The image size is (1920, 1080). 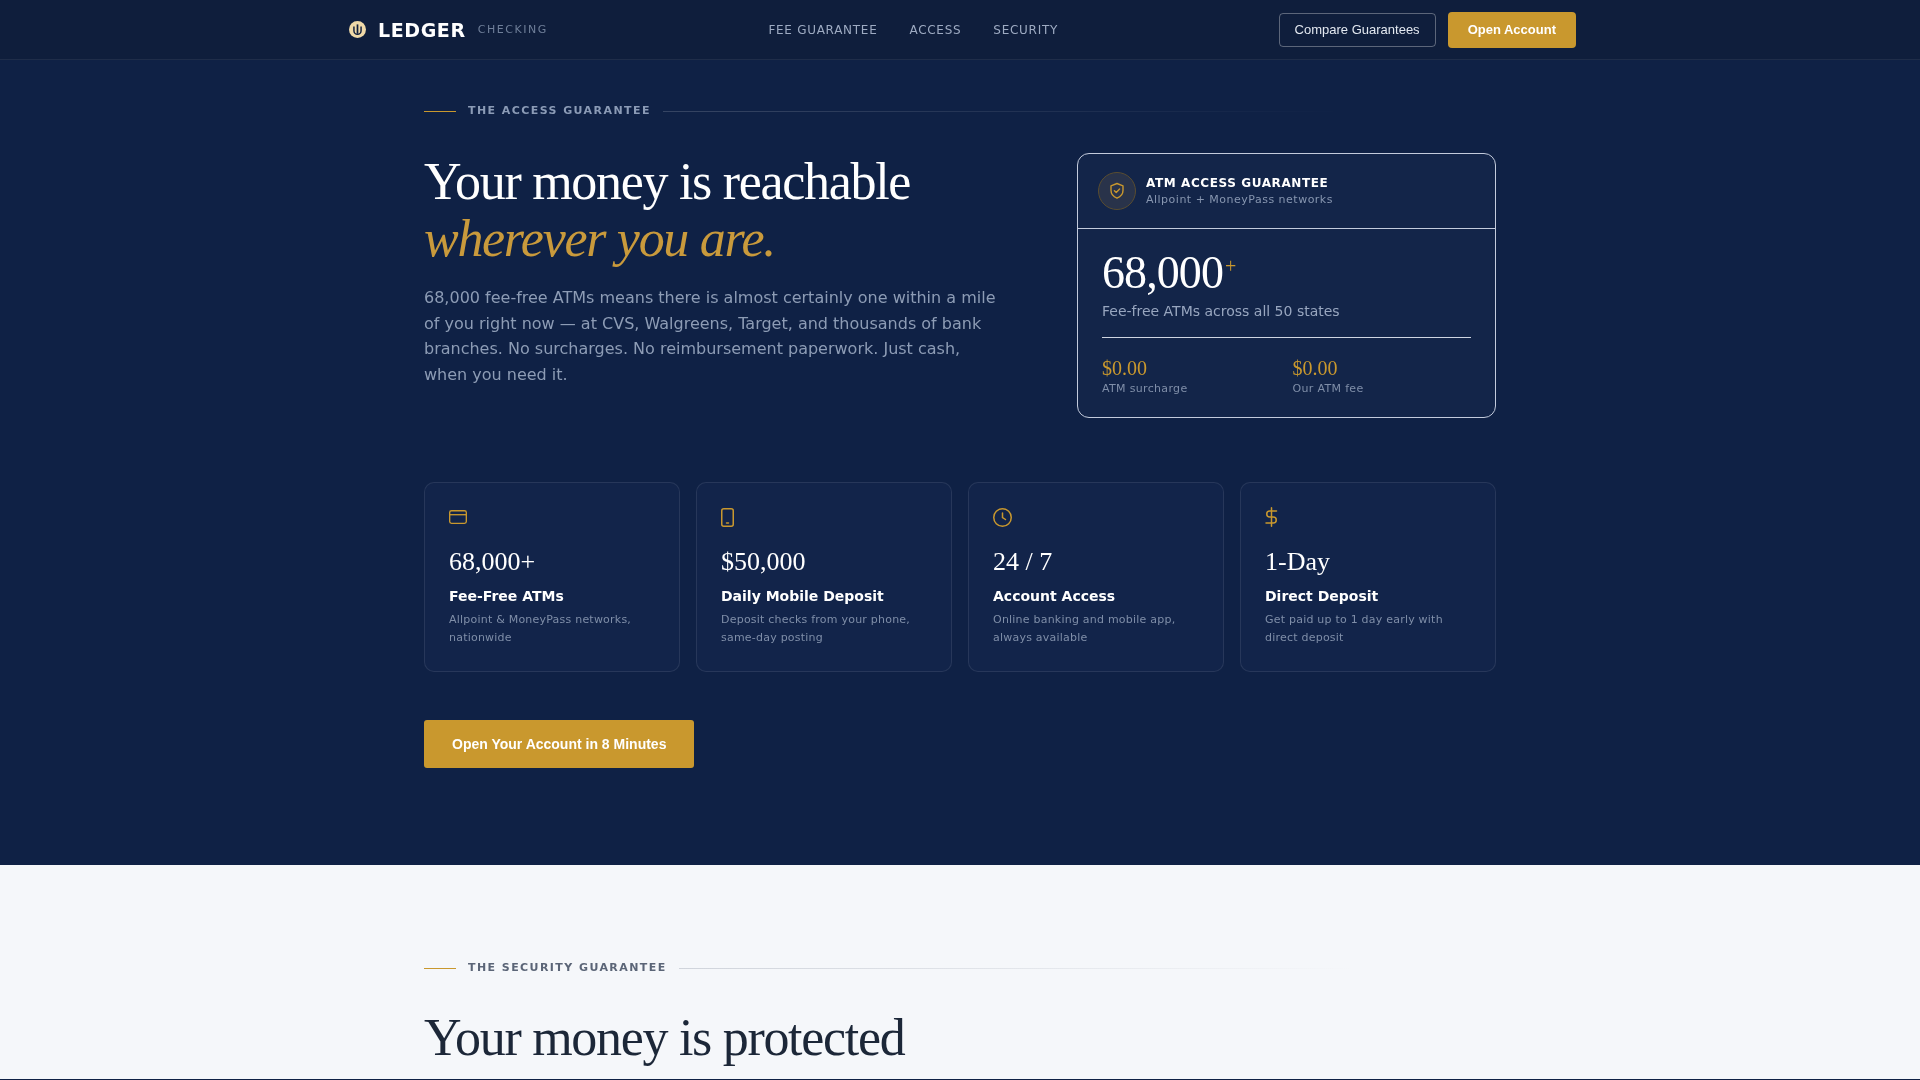 What do you see at coordinates (422, 29) in the screenshot?
I see `brand-name: LEDGER` at bounding box center [422, 29].